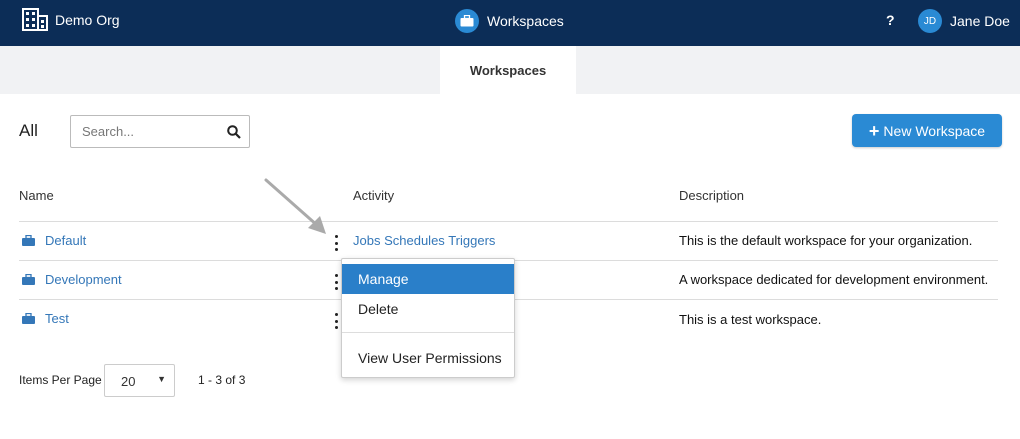 Image resolution: width=1020 pixels, height=439 pixels. What do you see at coordinates (874, 130) in the screenshot?
I see `plus-icon: +` at bounding box center [874, 130].